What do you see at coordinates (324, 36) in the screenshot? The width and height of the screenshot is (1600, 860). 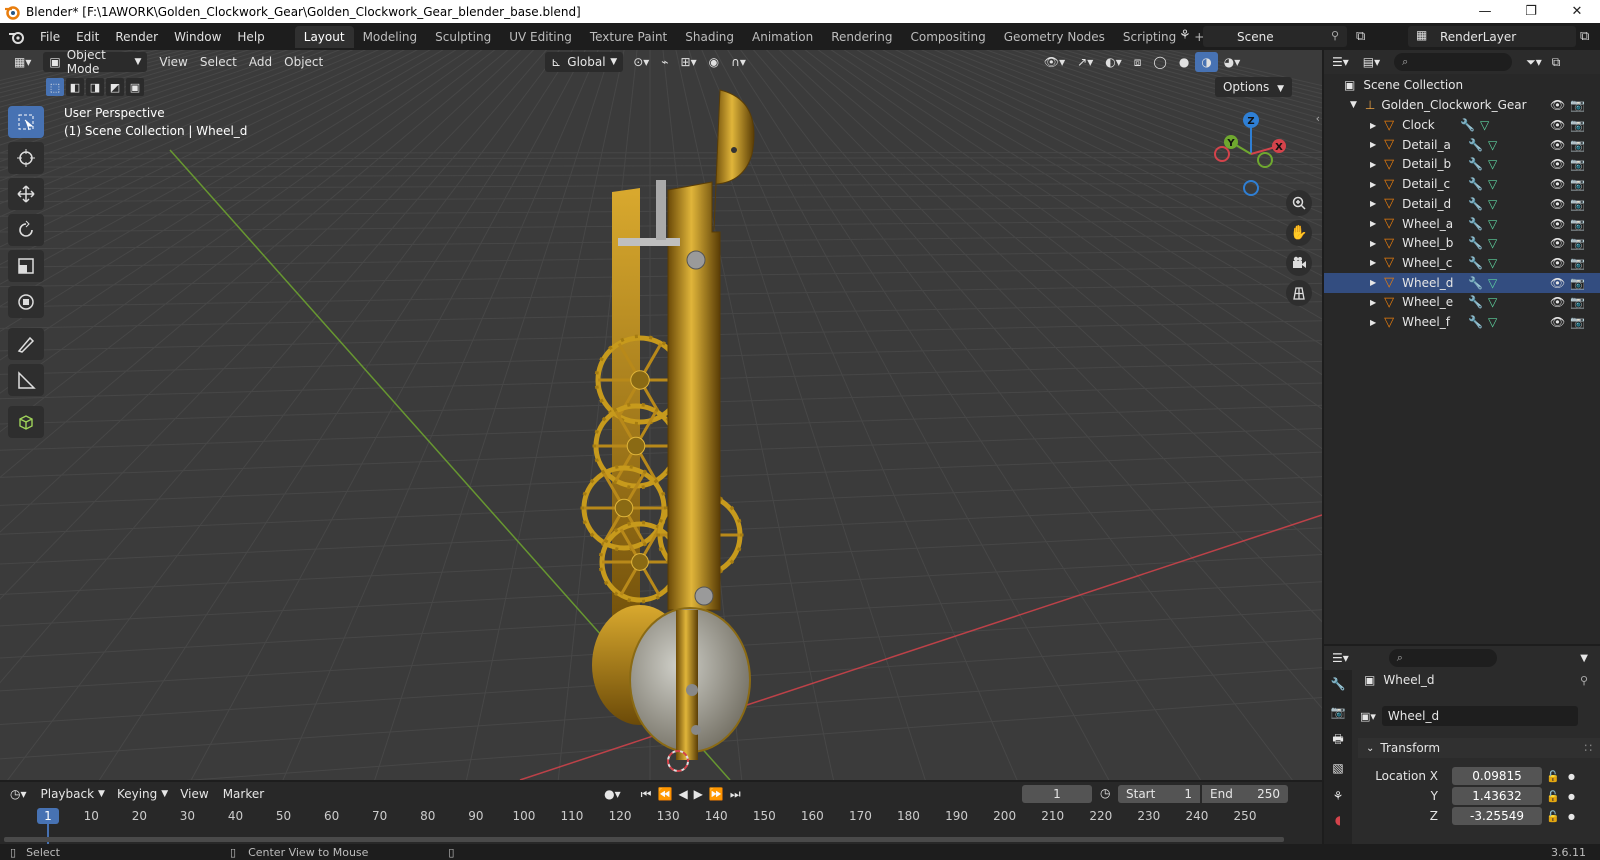 I see `tab-layout: Layout` at bounding box center [324, 36].